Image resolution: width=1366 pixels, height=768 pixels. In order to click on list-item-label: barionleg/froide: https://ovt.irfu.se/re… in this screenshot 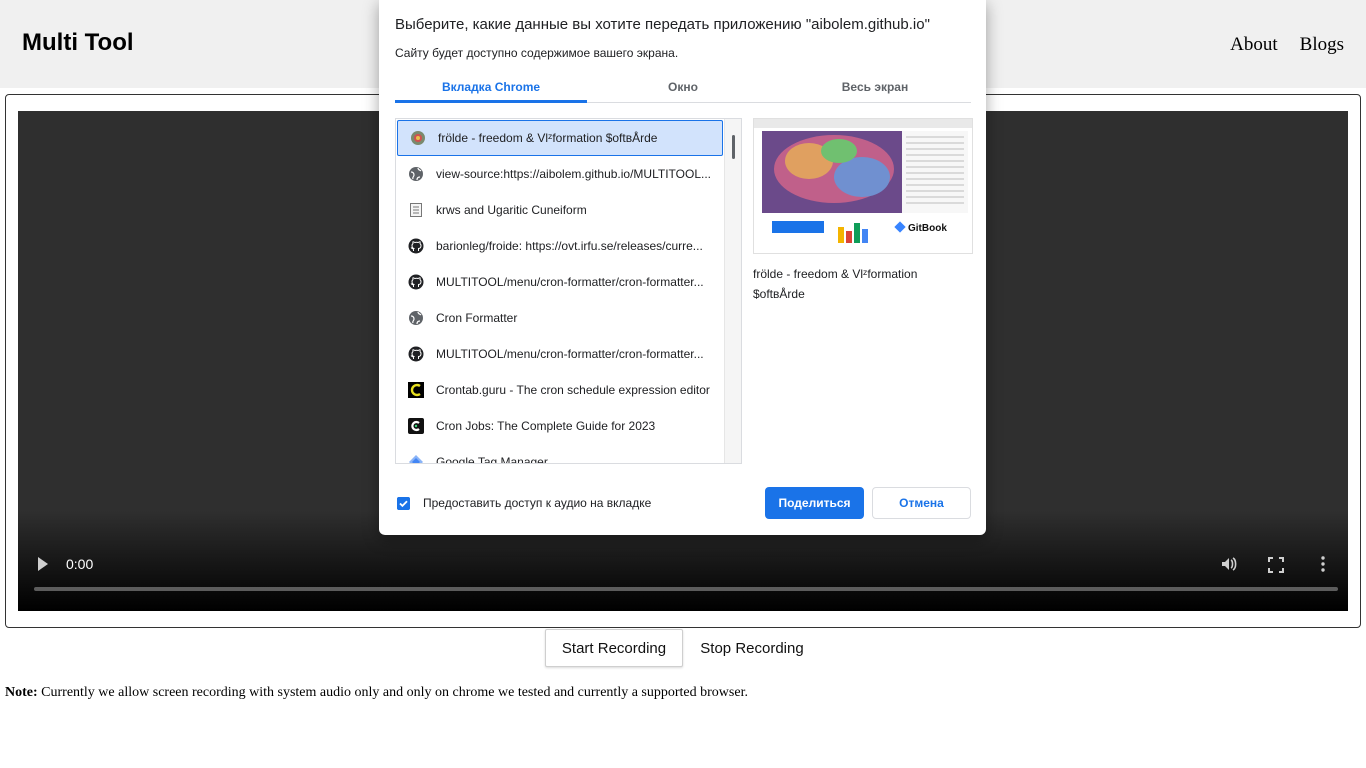, I will do `click(569, 246)`.